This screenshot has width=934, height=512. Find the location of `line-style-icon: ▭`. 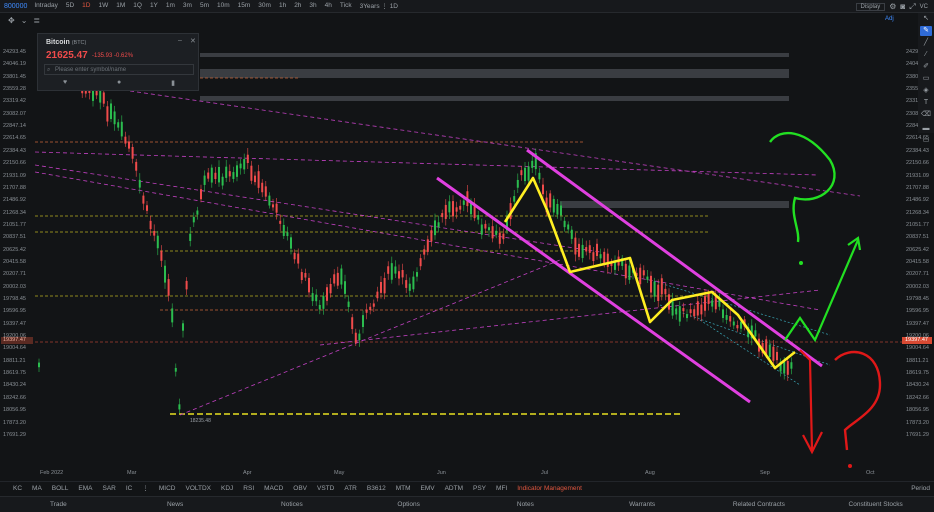

line-style-icon: ▭ is located at coordinates (926, 141).